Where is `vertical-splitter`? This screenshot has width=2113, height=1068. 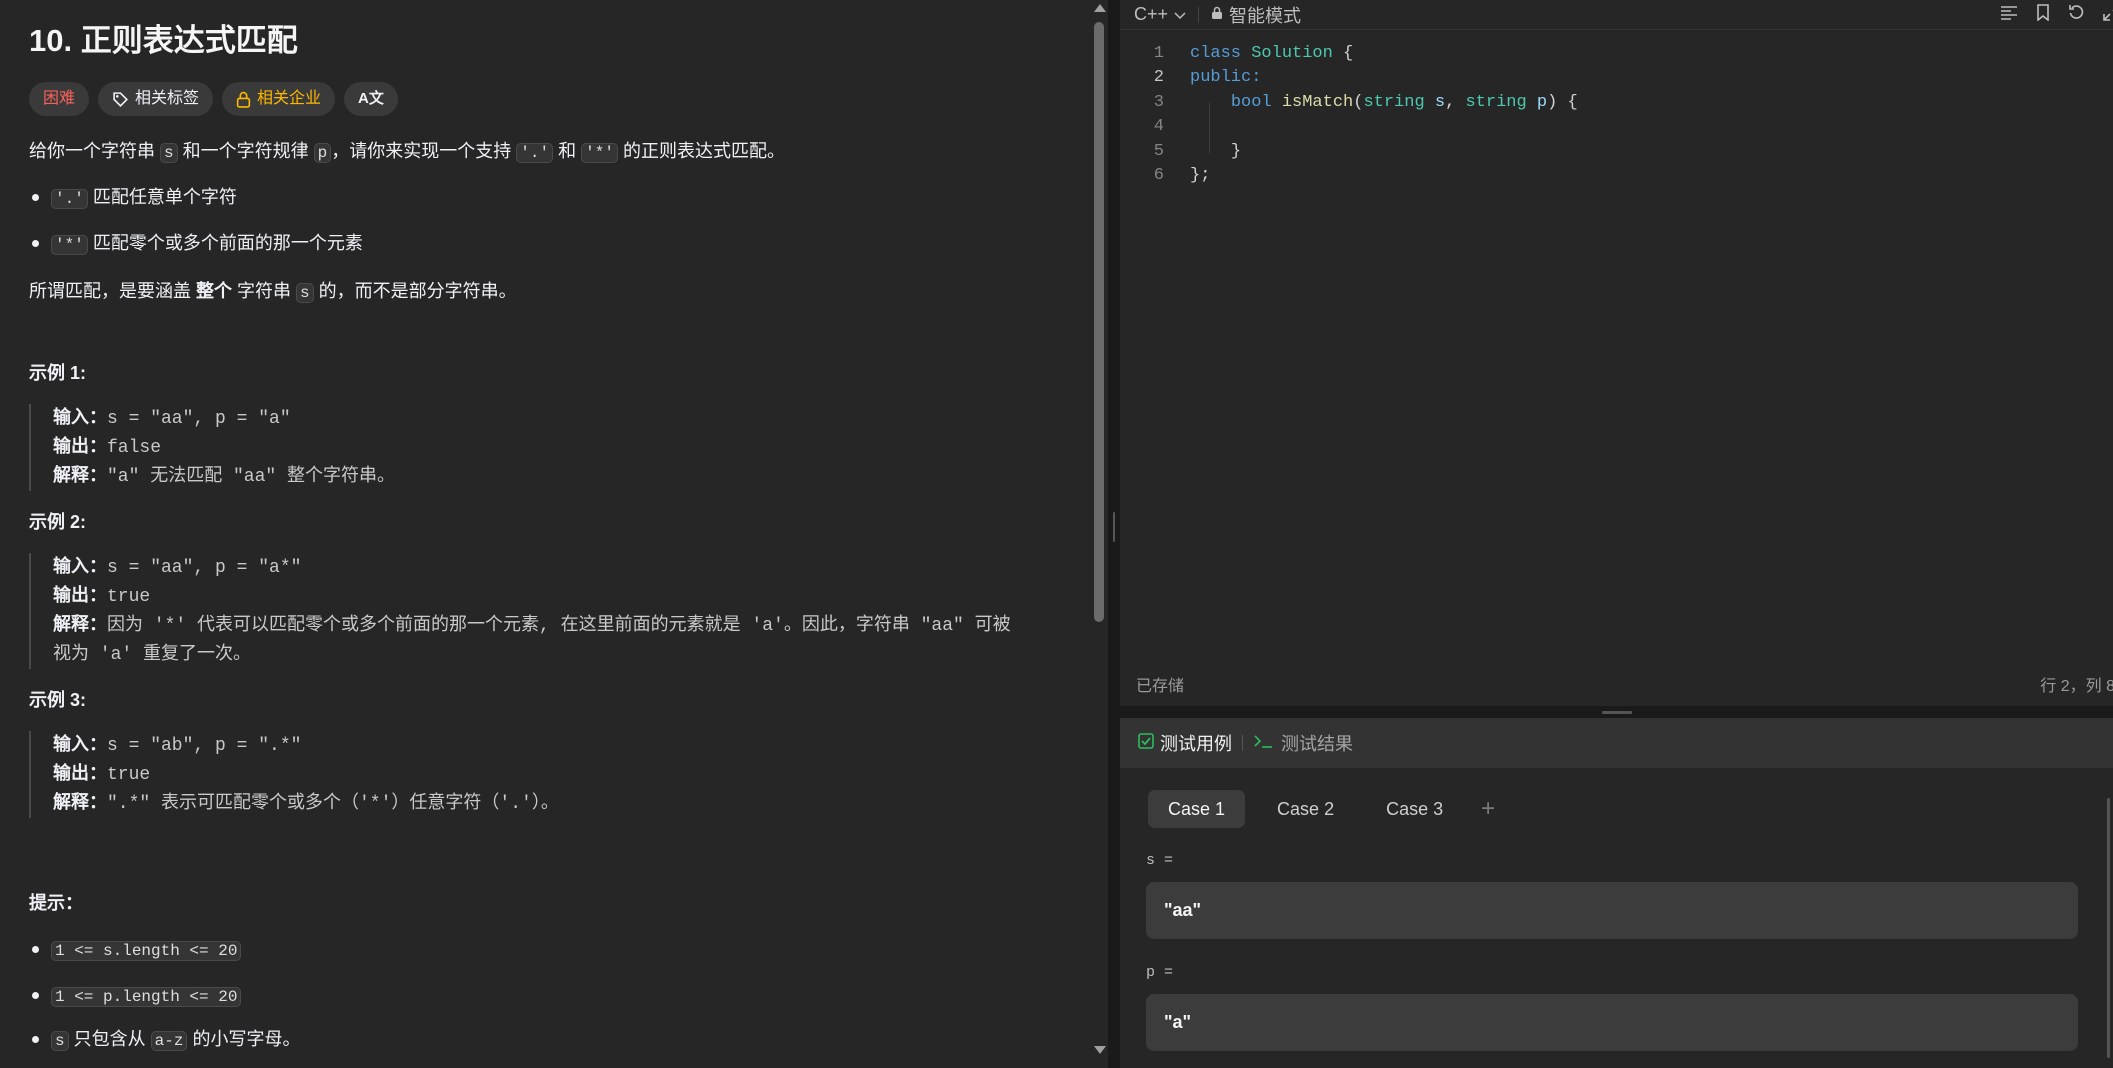
vertical-splitter is located at coordinates (1114, 534).